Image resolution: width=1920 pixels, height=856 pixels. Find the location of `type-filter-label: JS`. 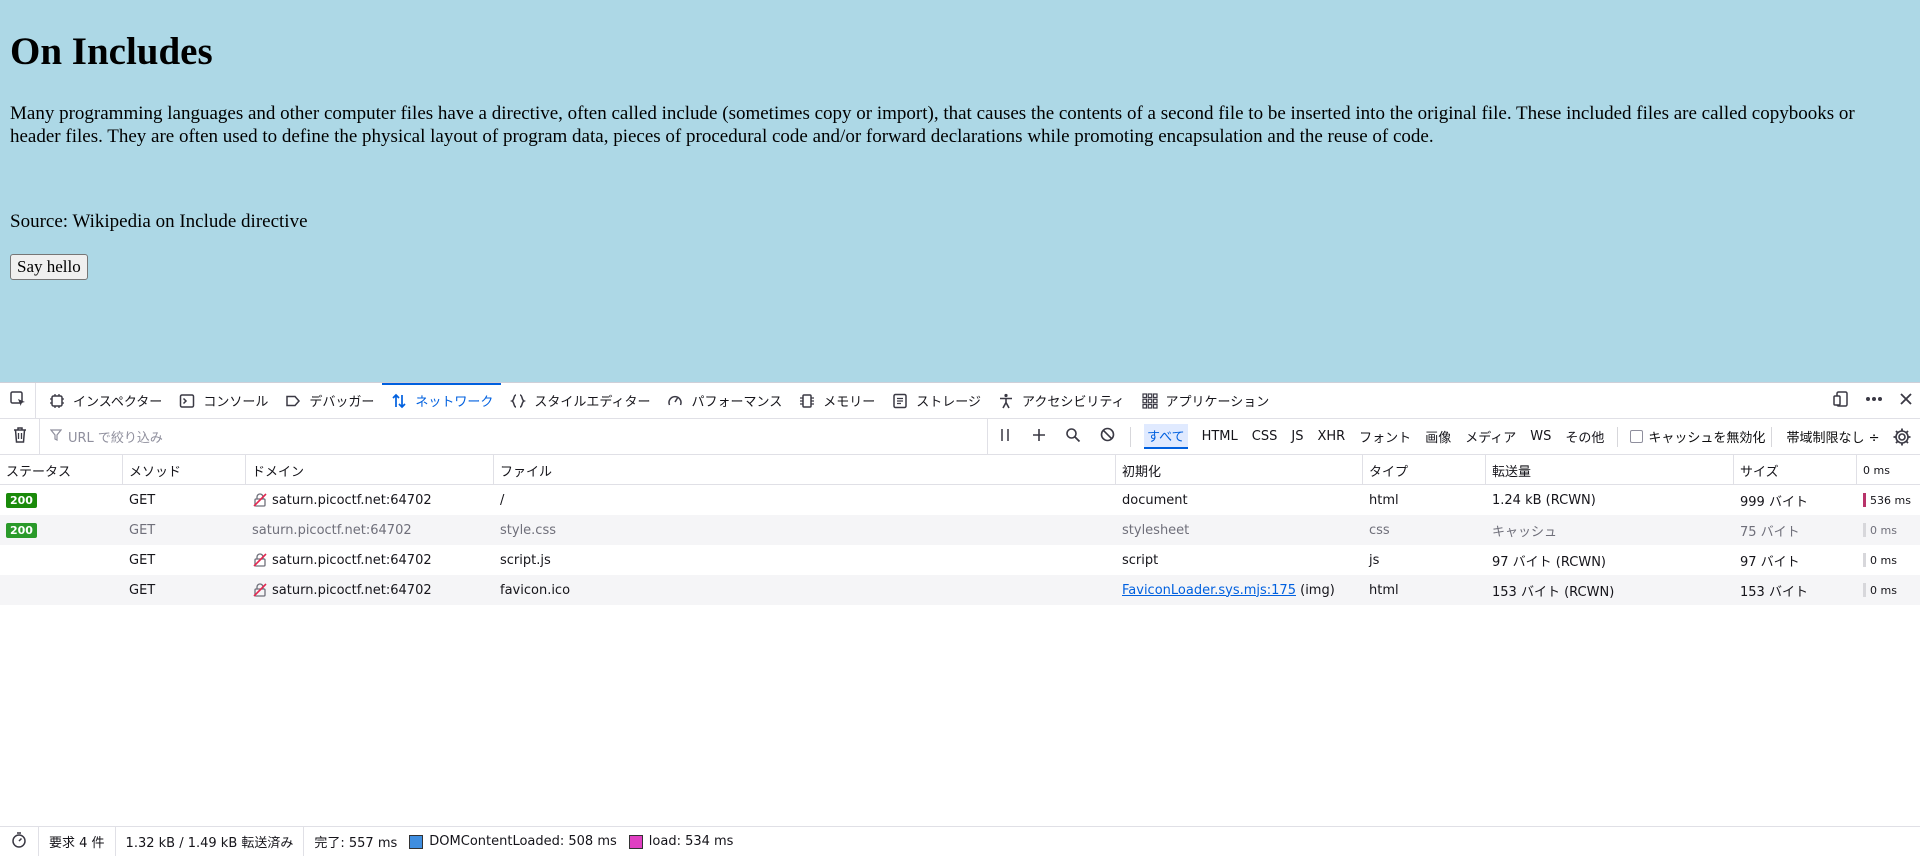

type-filter-label: JS is located at coordinates (1297, 436).